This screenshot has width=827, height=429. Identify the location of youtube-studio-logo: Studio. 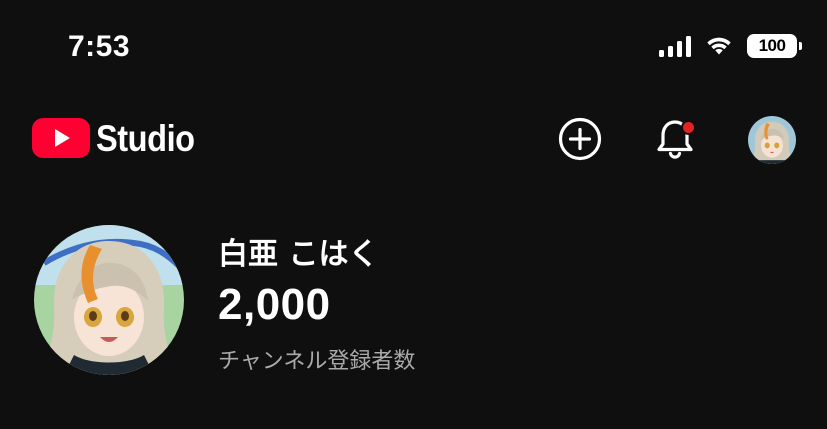
(120, 138).